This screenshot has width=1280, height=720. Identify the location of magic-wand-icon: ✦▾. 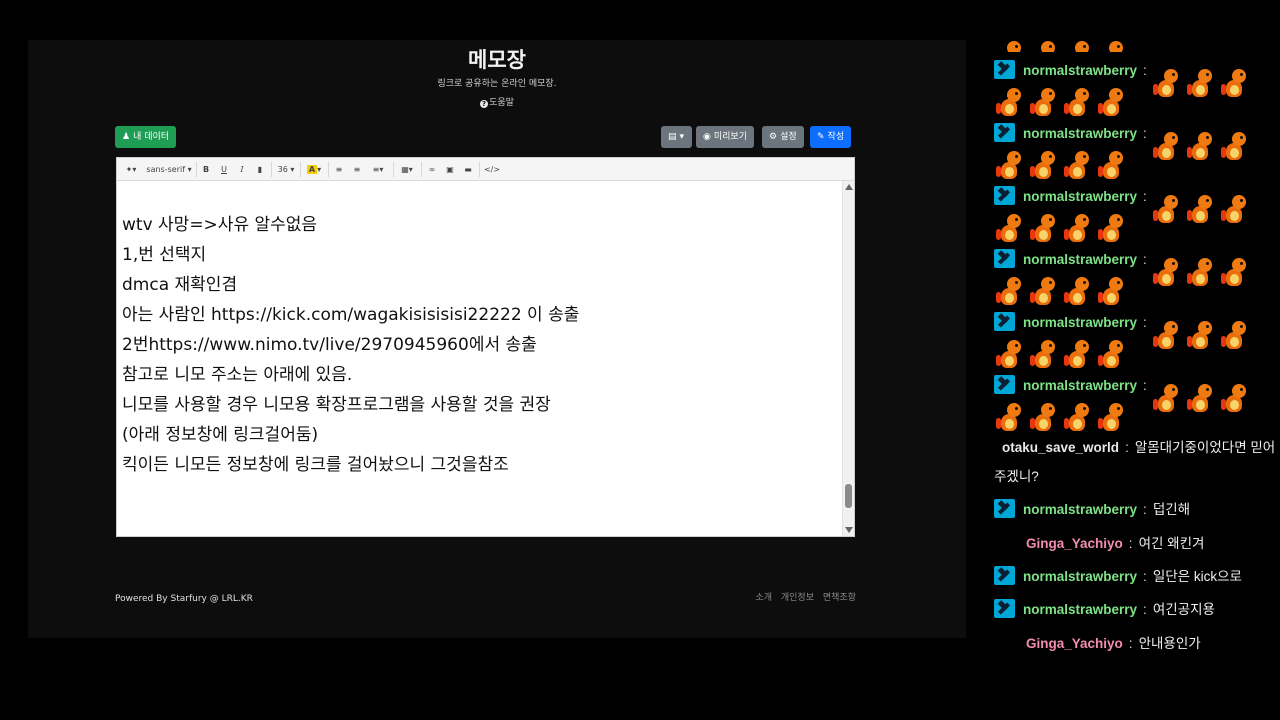
(131, 169).